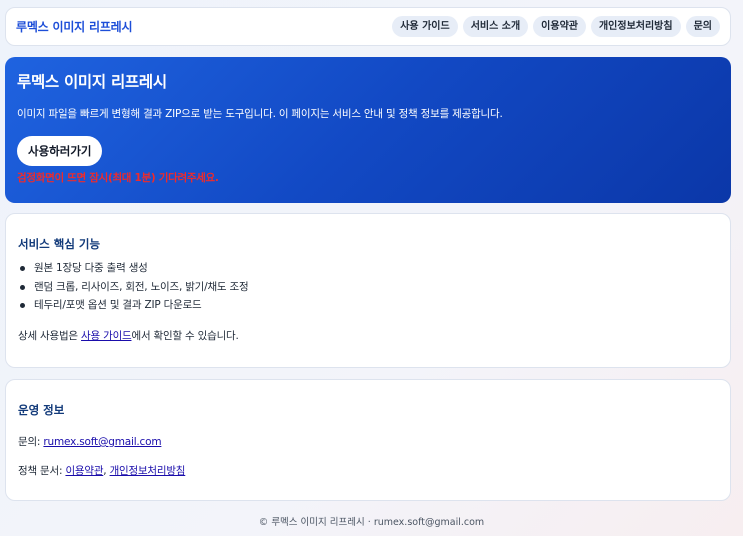 The width and height of the screenshot is (743, 536). I want to click on feature-text: 랜덤 크롭, 리사이즈, 회전, 노이즈, 밝기/채도 조정, so click(141, 286).